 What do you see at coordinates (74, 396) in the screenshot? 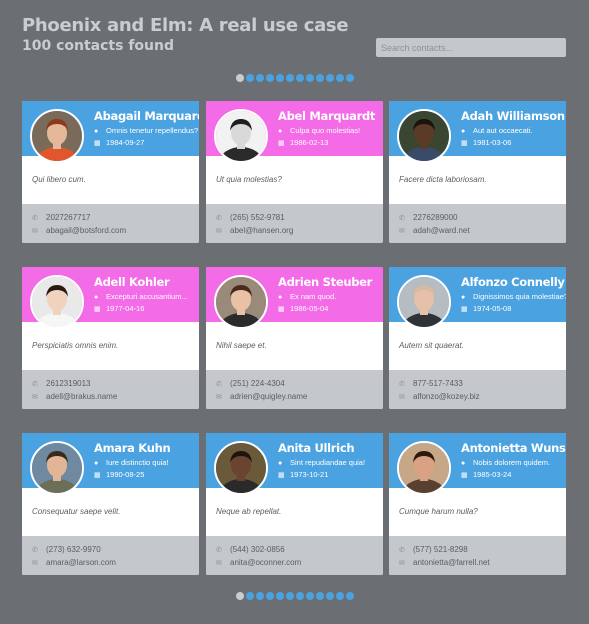
I see `email-row: ✉ adell@brakus.name` at bounding box center [74, 396].